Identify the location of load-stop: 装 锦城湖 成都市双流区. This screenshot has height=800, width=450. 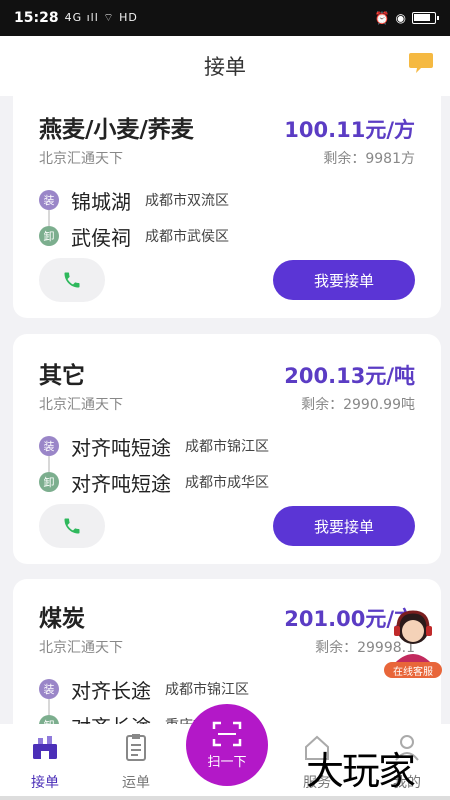
(227, 200).